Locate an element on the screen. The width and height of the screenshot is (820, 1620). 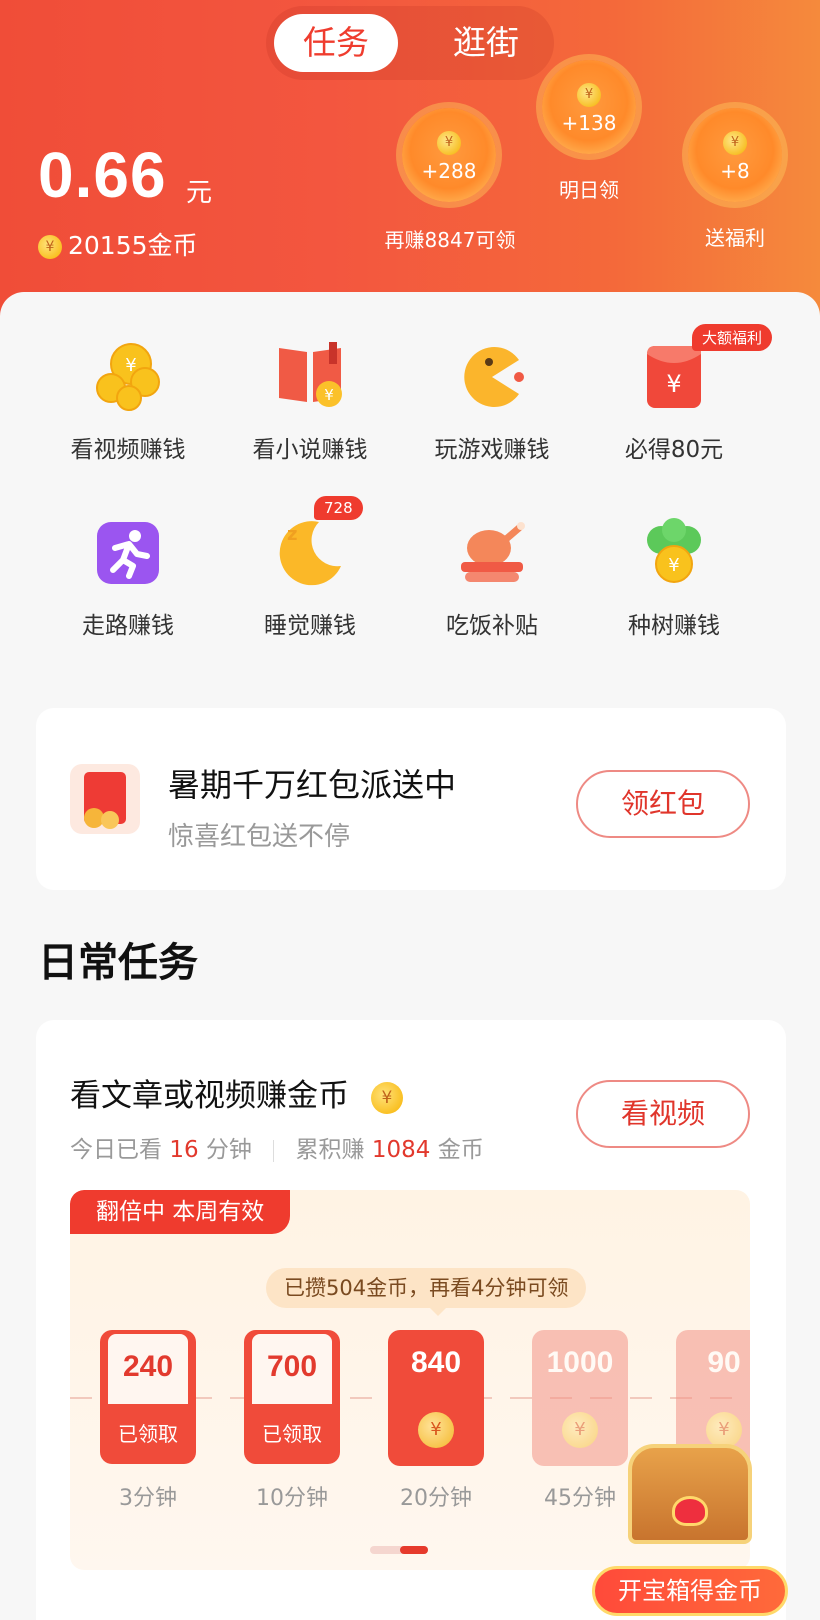
coin-bubble-3: ¥ +8 is located at coordinates (735, 155).